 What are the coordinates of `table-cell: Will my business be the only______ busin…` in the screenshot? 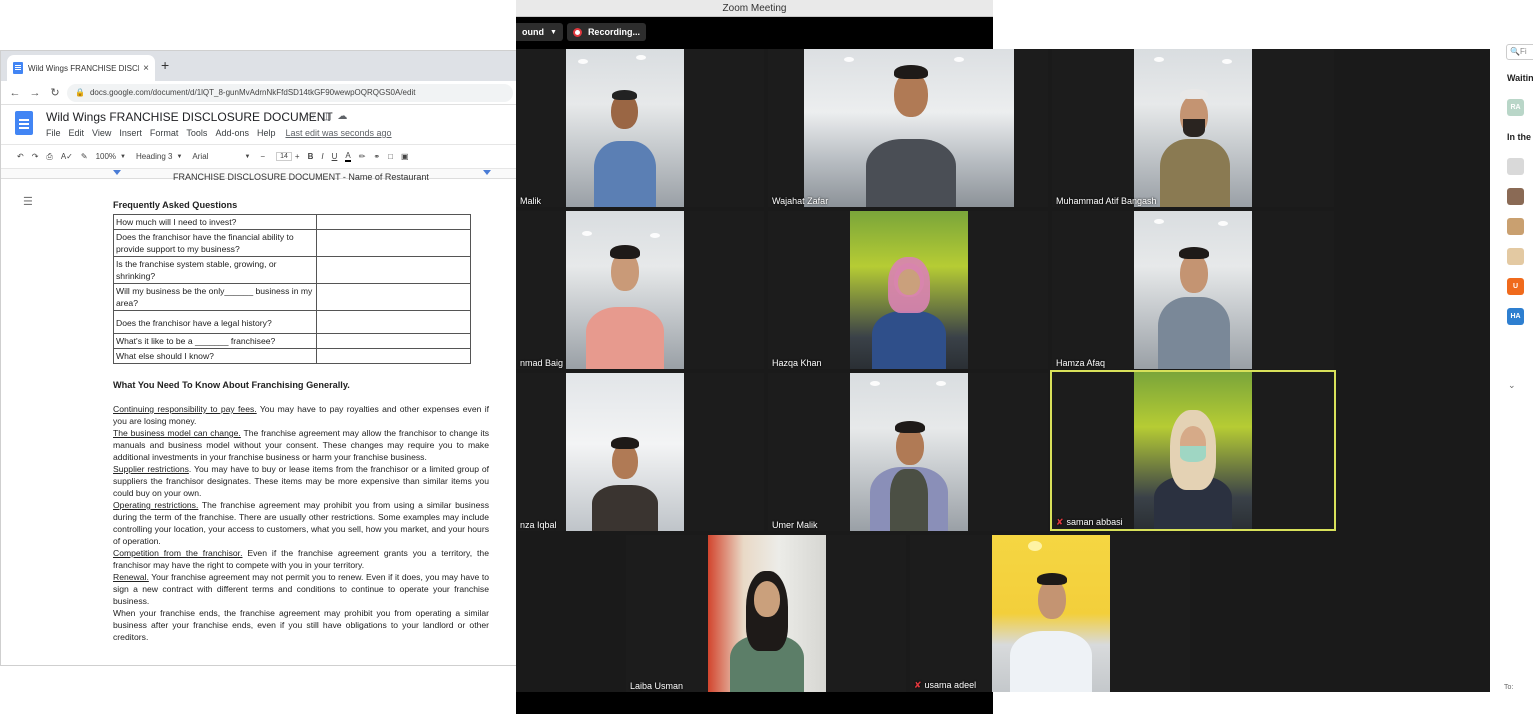 It's located at (215, 297).